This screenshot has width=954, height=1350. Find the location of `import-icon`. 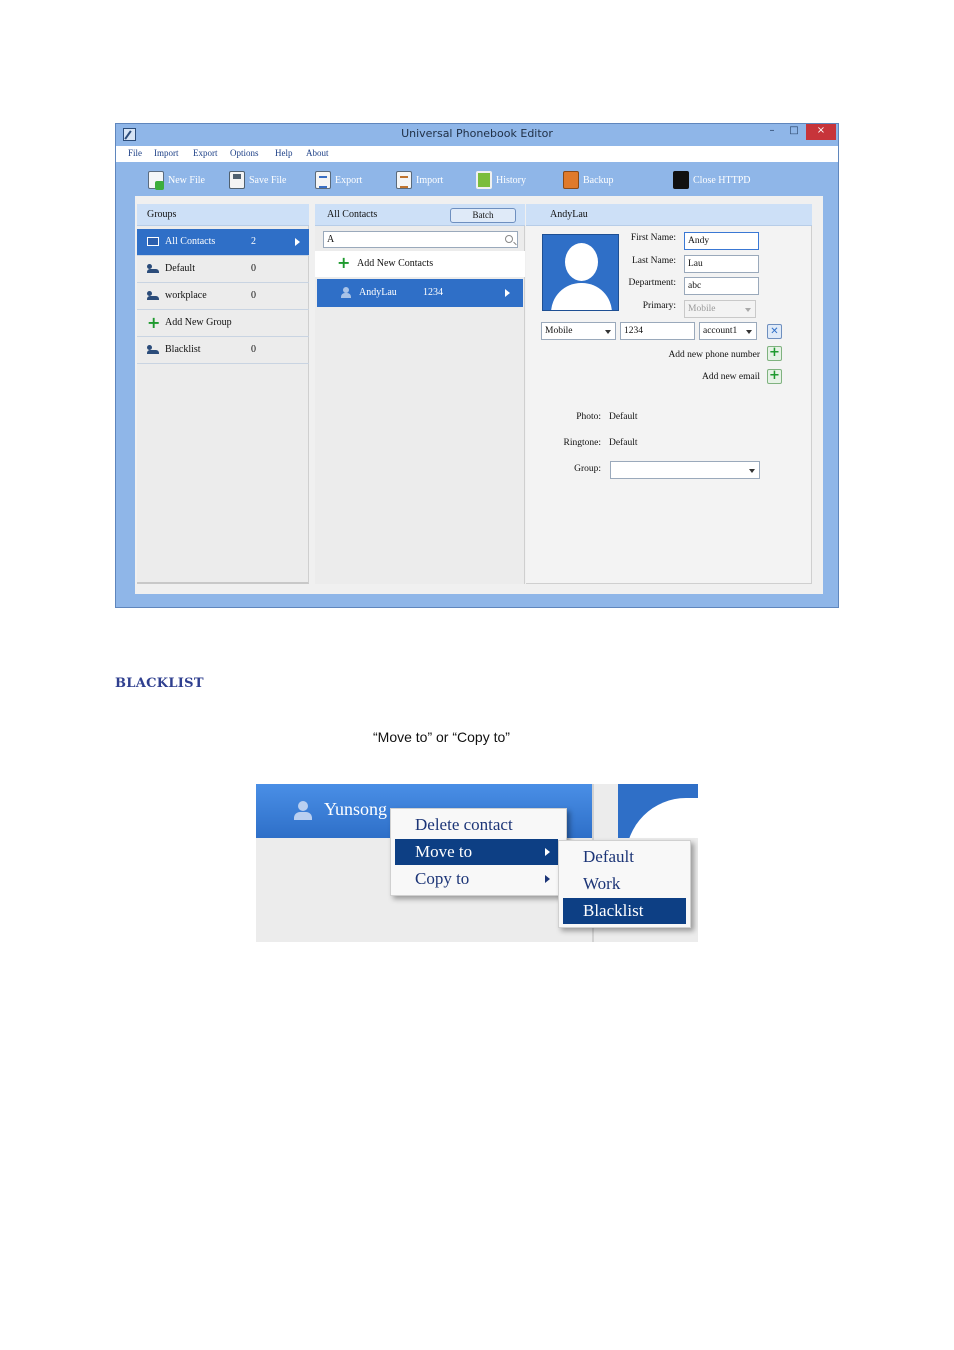

import-icon is located at coordinates (404, 180).